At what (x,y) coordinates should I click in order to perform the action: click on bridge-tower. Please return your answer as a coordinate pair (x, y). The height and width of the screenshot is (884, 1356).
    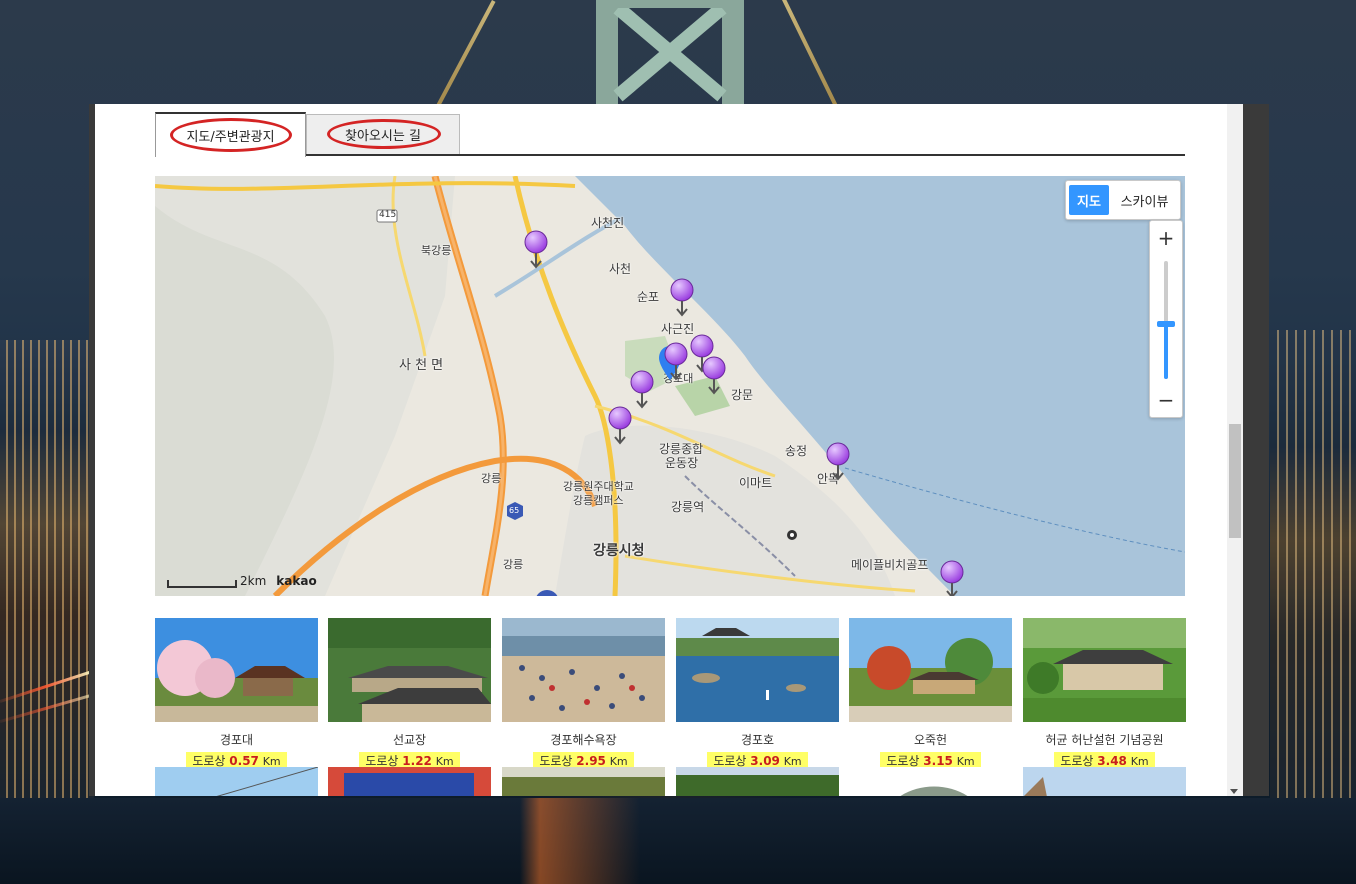
    Looking at the image, I should click on (670, 52).